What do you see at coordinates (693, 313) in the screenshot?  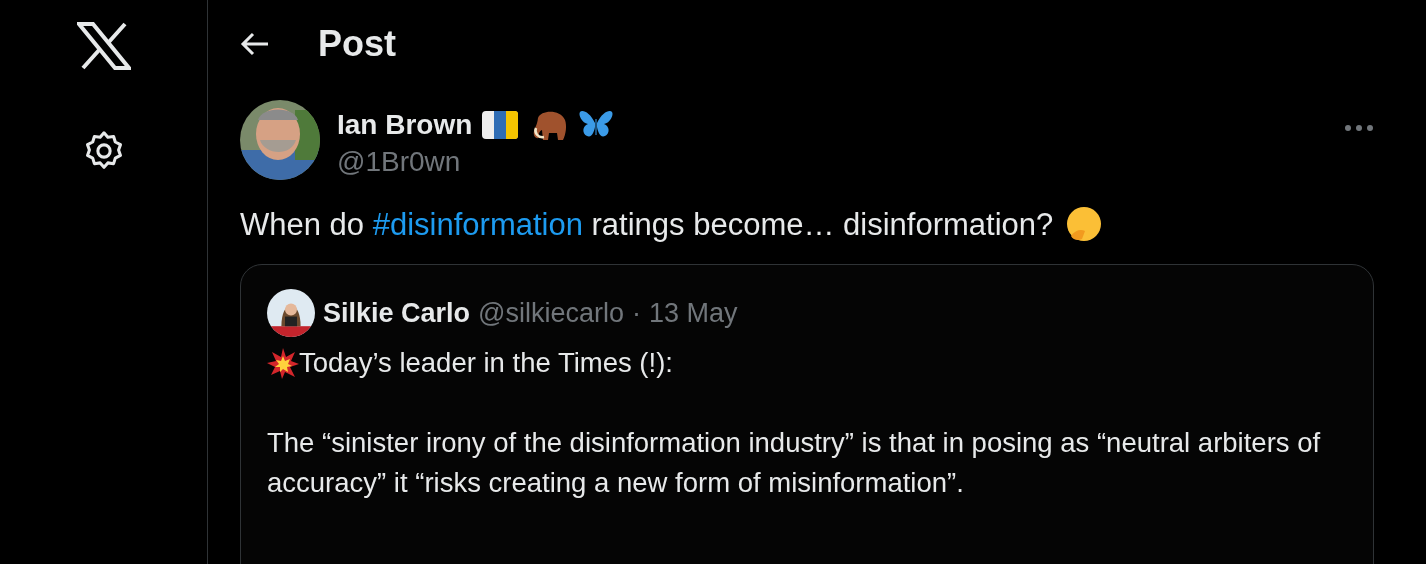 I see `post-date: 13 May` at bounding box center [693, 313].